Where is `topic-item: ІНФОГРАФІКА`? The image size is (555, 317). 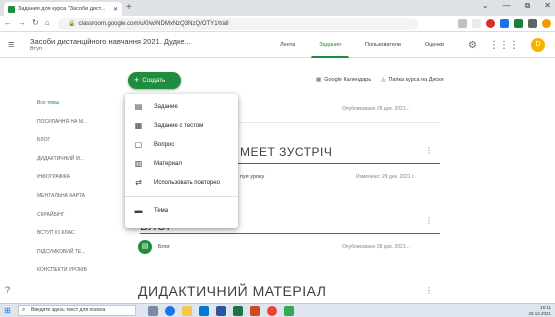
topic-item: ІНФОГРАФІКА is located at coordinates (62, 182).